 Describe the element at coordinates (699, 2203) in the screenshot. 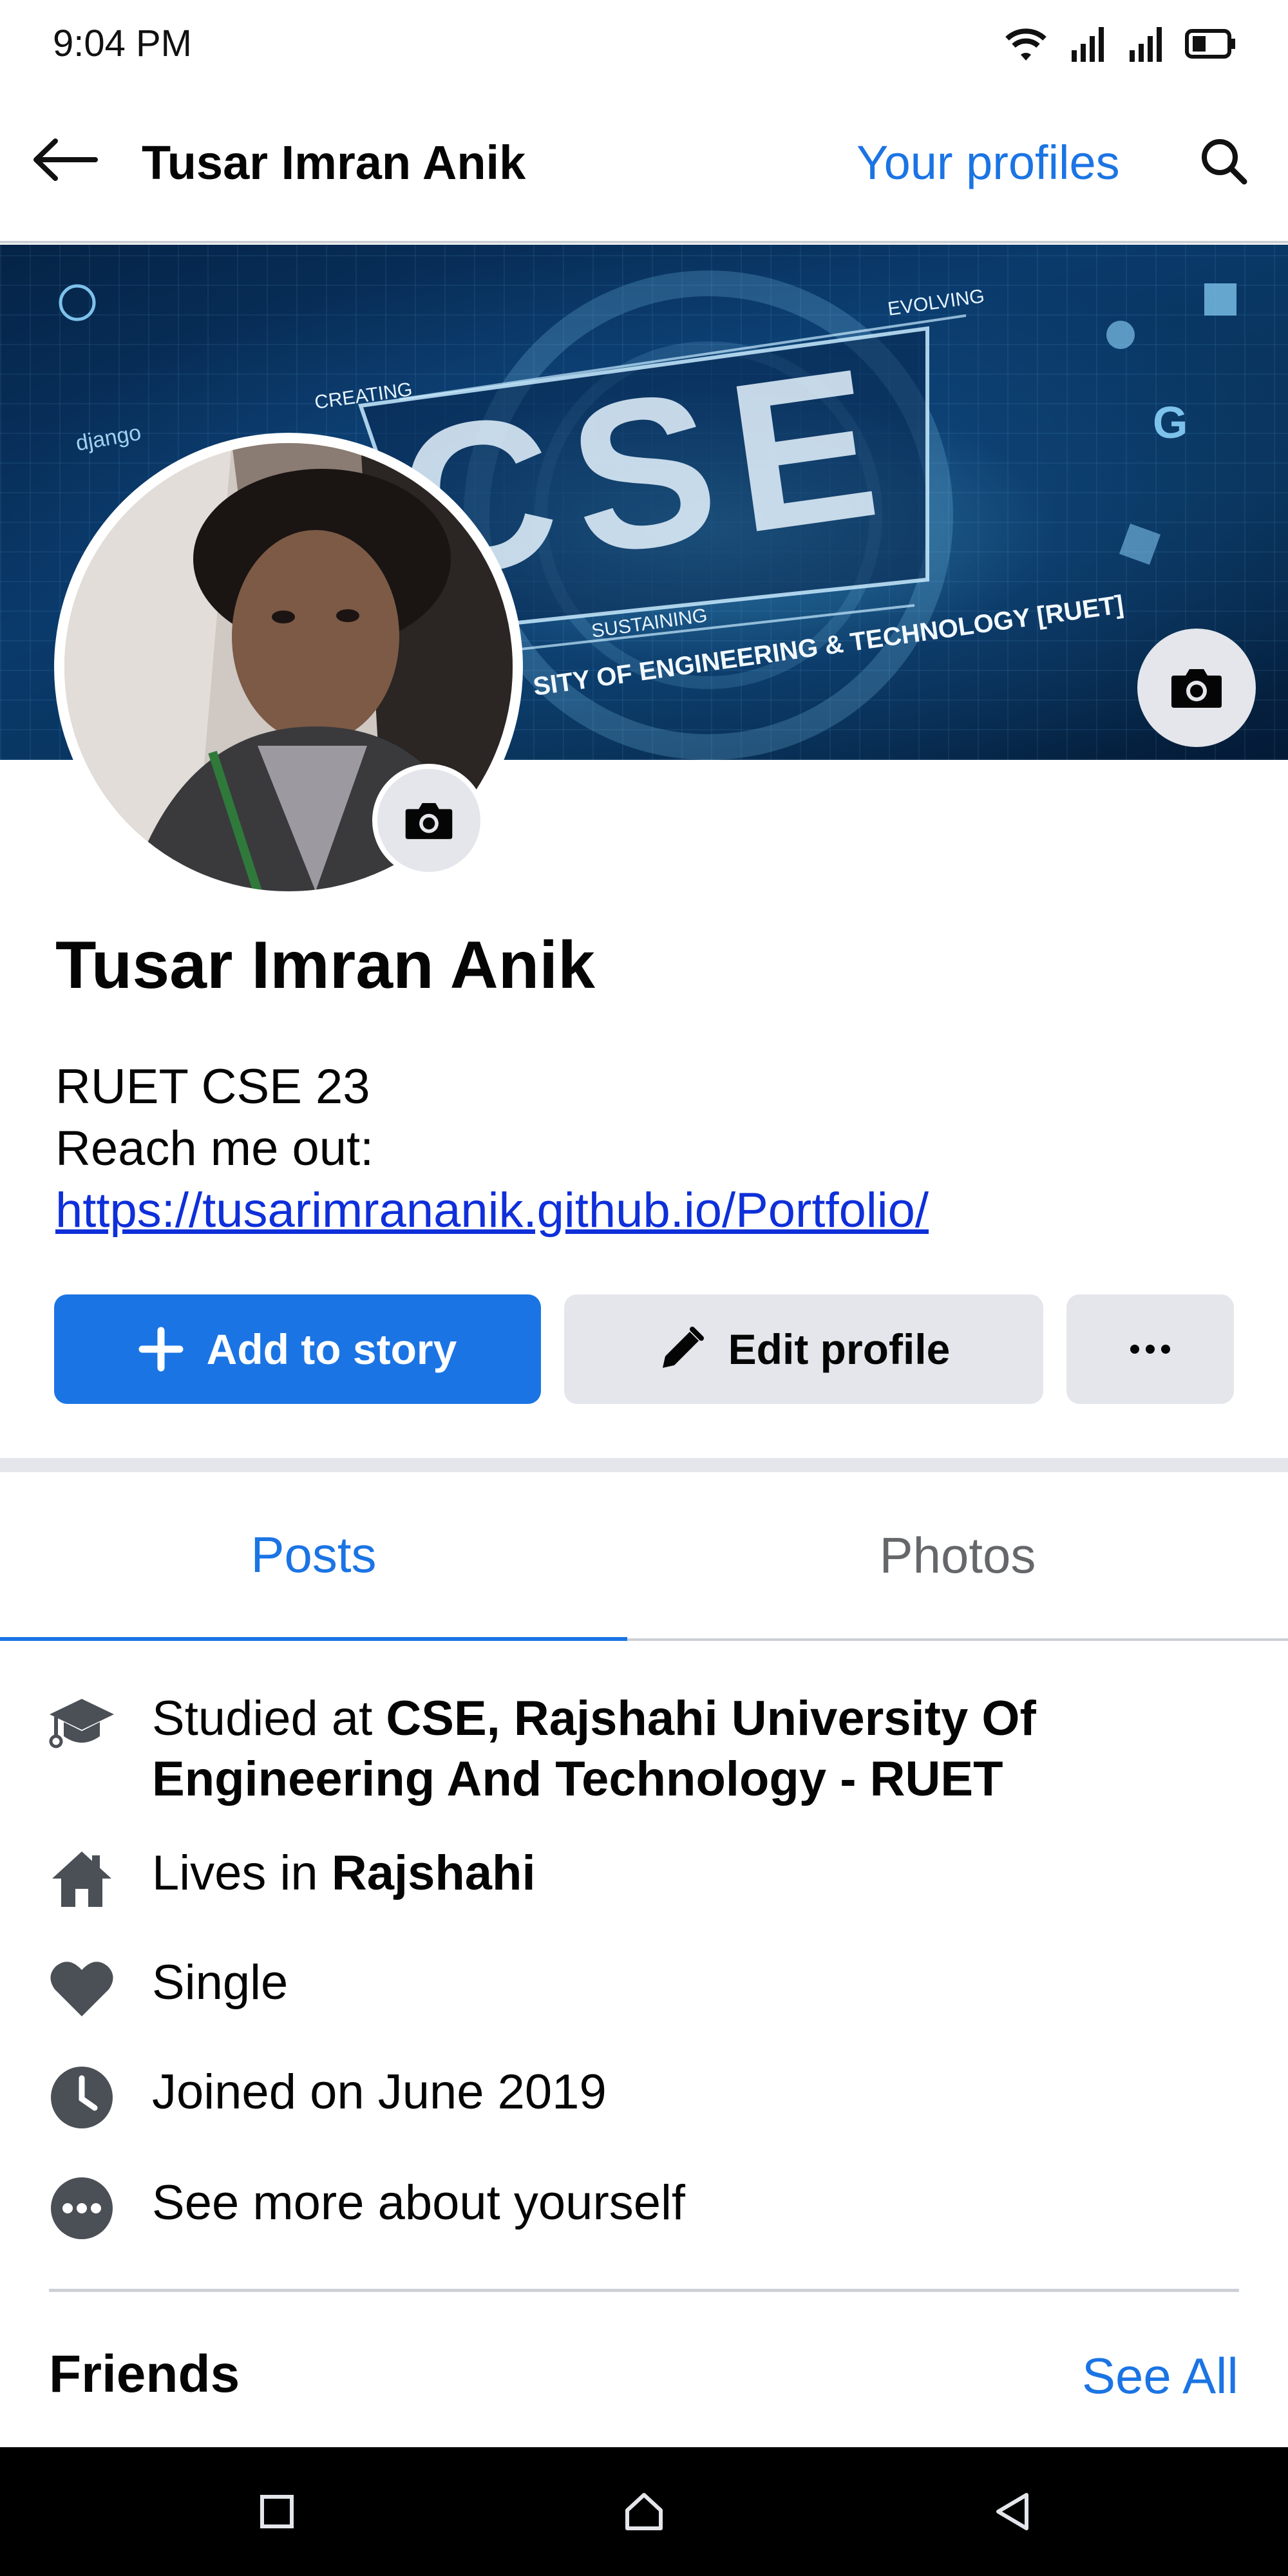

I see `see-more-text: See more about yourself` at that location.